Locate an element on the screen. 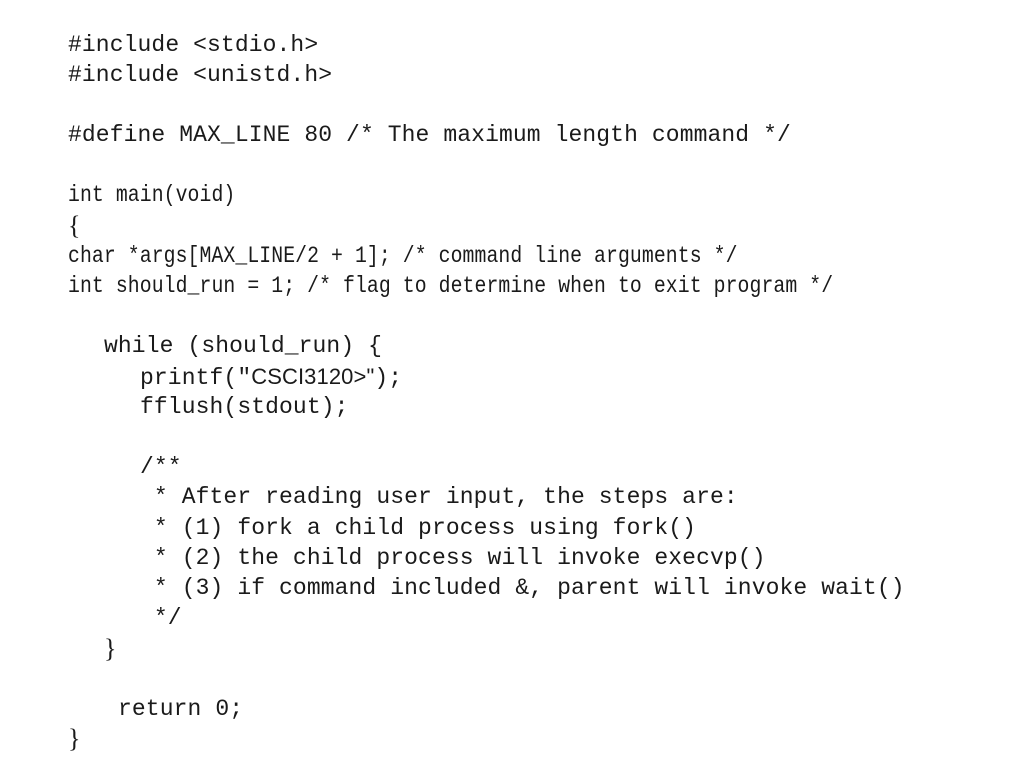 The image size is (1024, 778). main-close-brace: } is located at coordinates (74, 738).